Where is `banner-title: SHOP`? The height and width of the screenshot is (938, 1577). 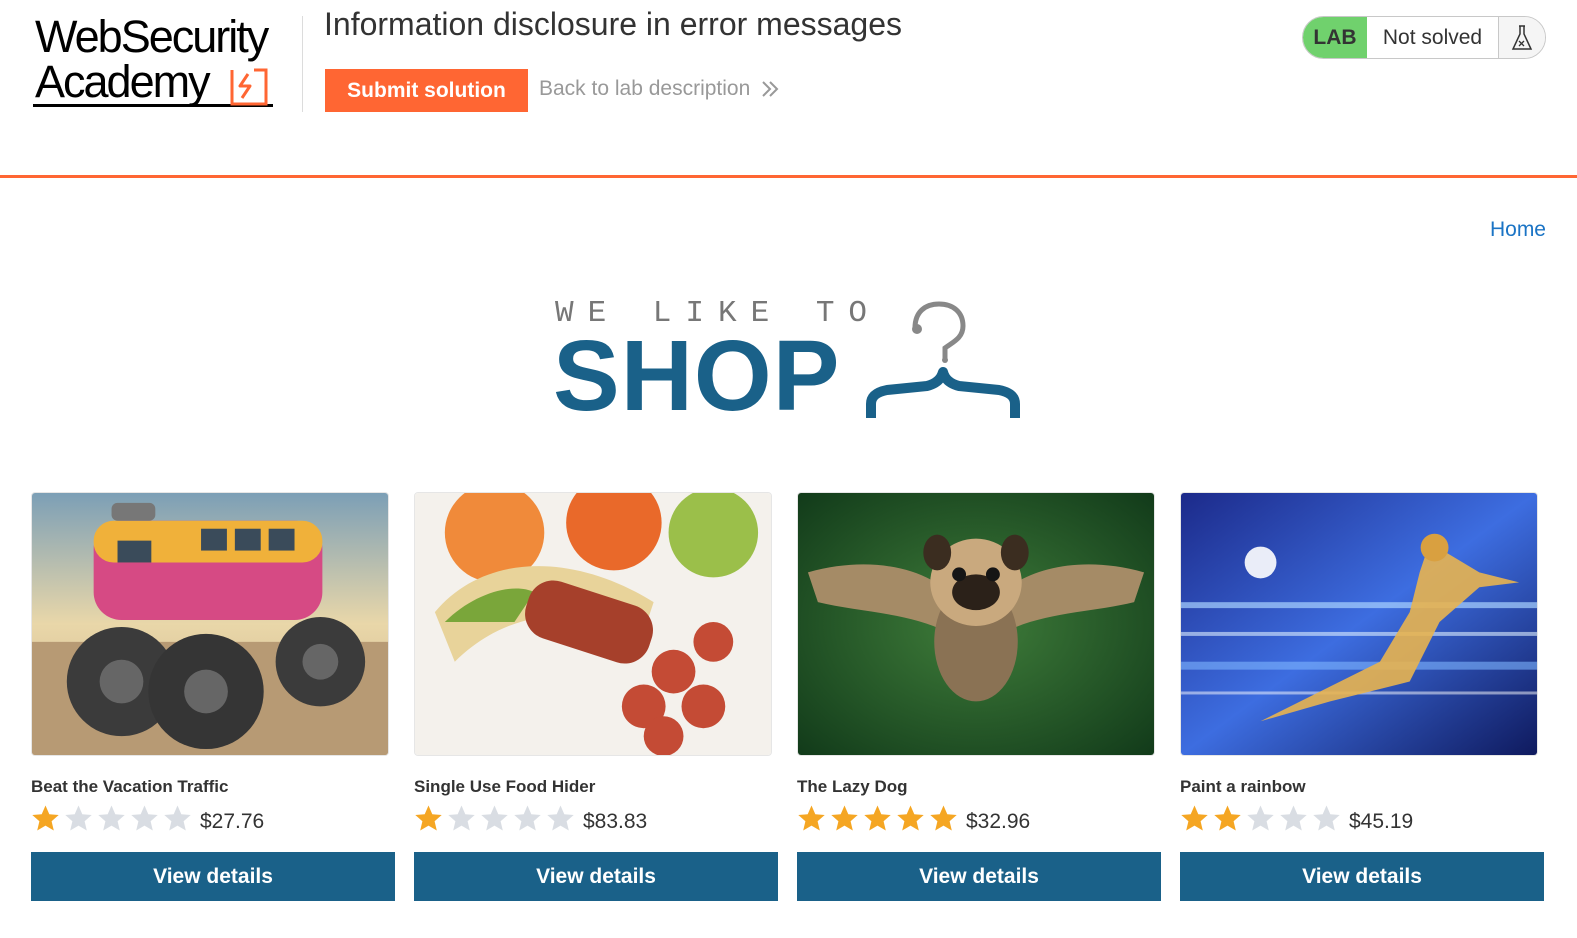
banner-title: SHOP is located at coordinates (697, 376).